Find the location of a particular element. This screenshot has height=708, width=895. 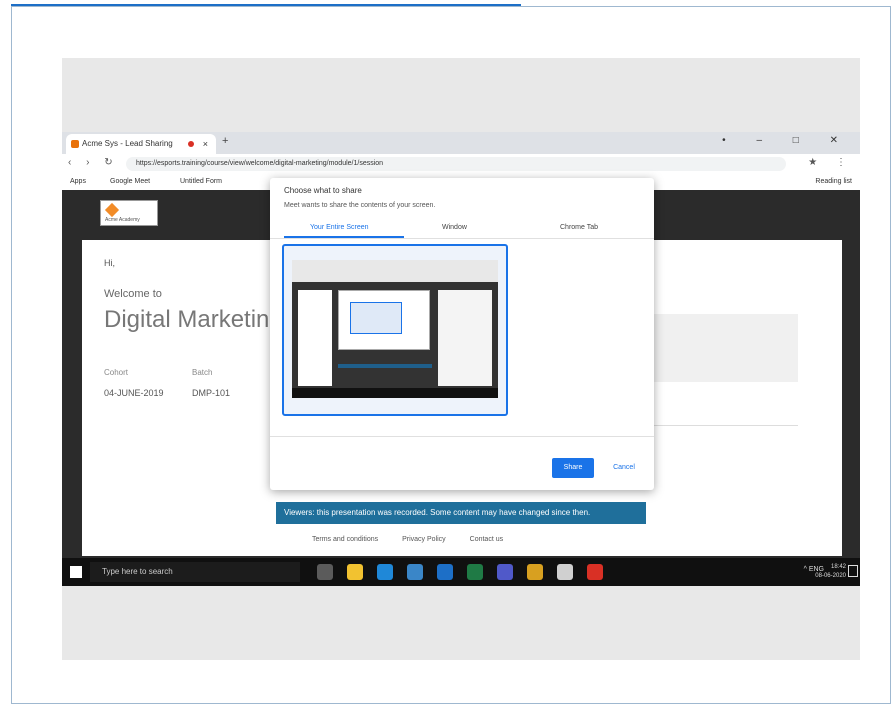

window-controls: • – □ ✕ is located at coordinates (787, 140).